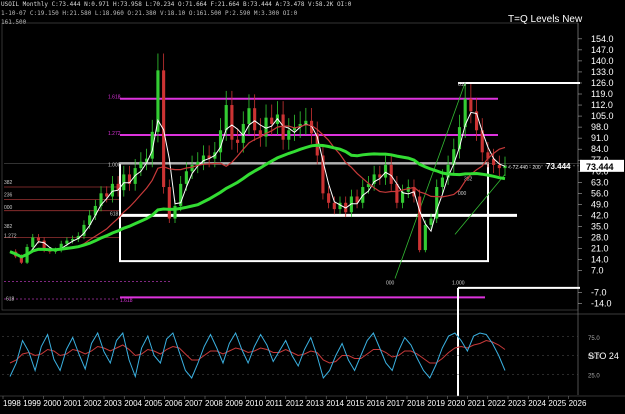 This screenshot has height=414, width=625. I want to click on fib-label: 236, so click(8, 195).